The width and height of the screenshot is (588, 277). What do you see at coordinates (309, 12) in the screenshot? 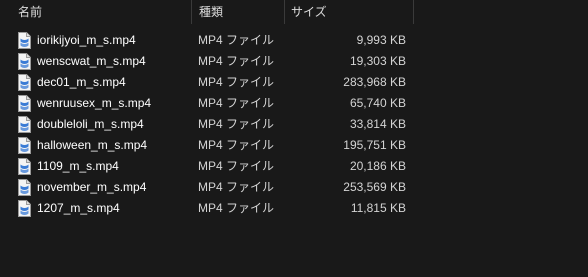
I see `column-header-size-label: サイズ` at bounding box center [309, 12].